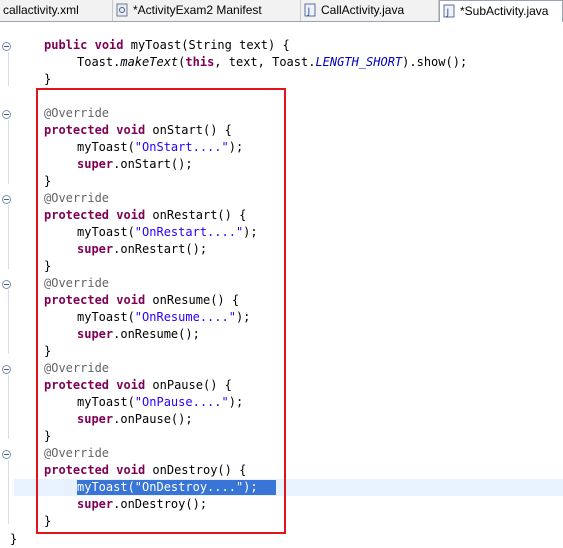  I want to click on code-line: public void myToast(String text) {, so click(167, 45).